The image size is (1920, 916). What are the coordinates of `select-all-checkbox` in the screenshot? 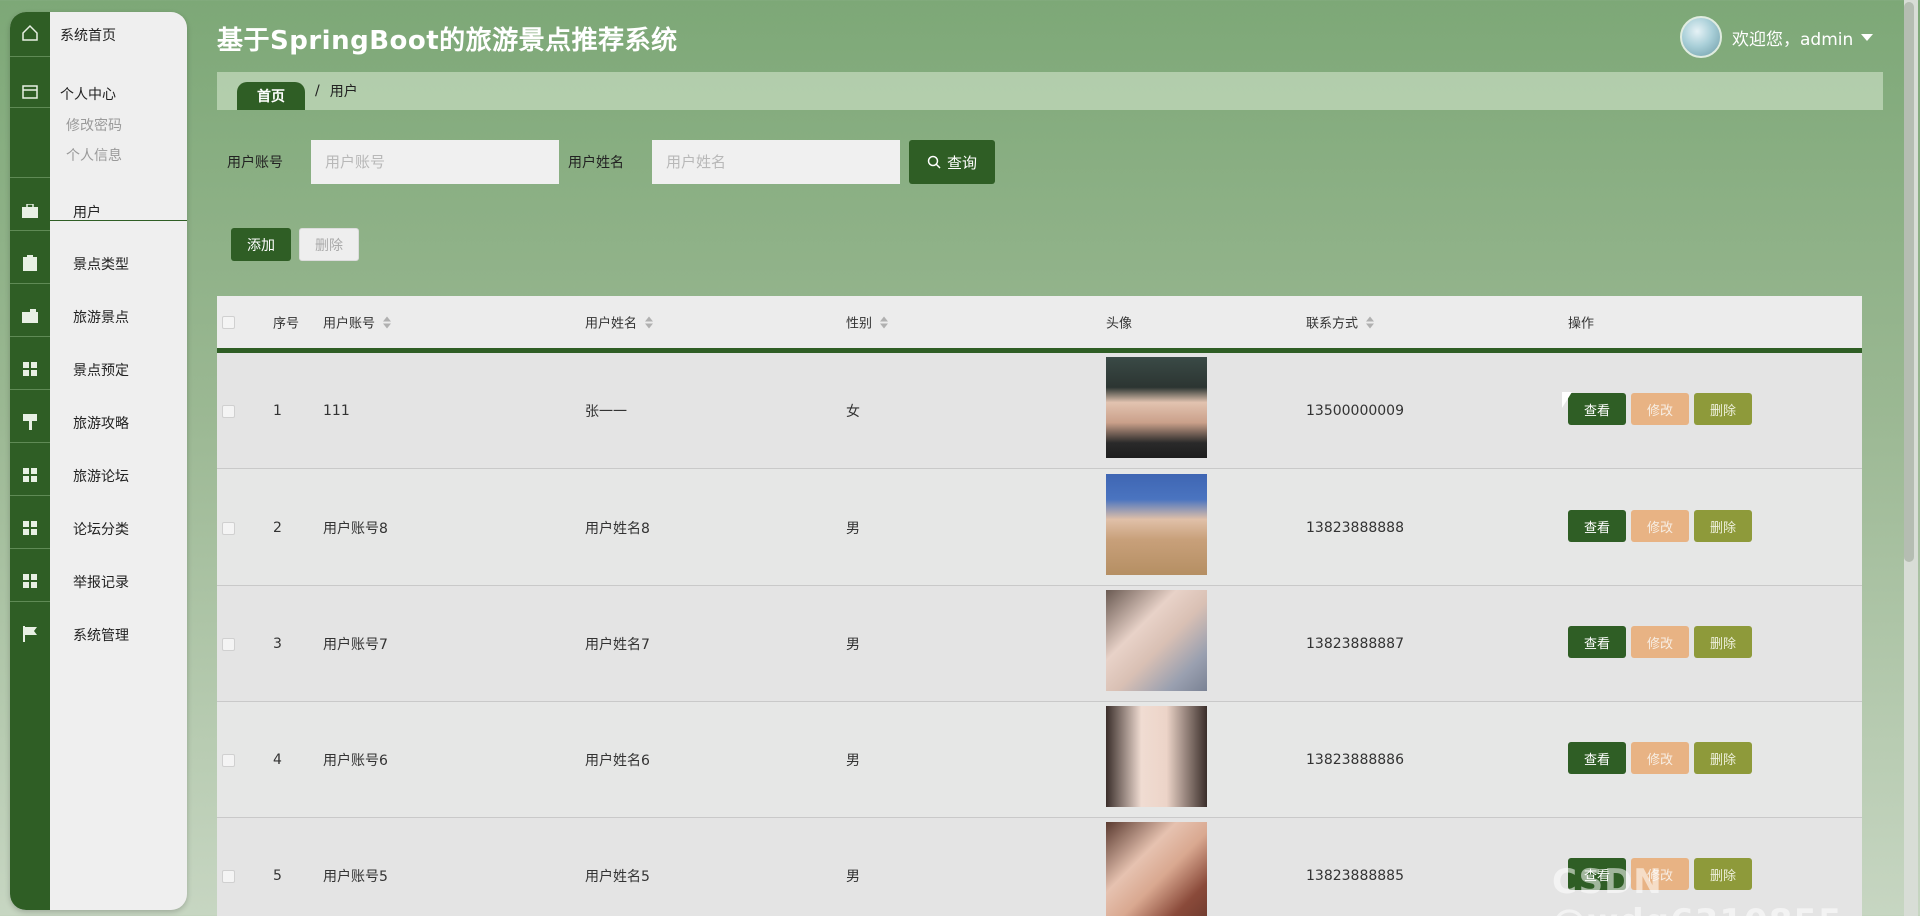 It's located at (228, 322).